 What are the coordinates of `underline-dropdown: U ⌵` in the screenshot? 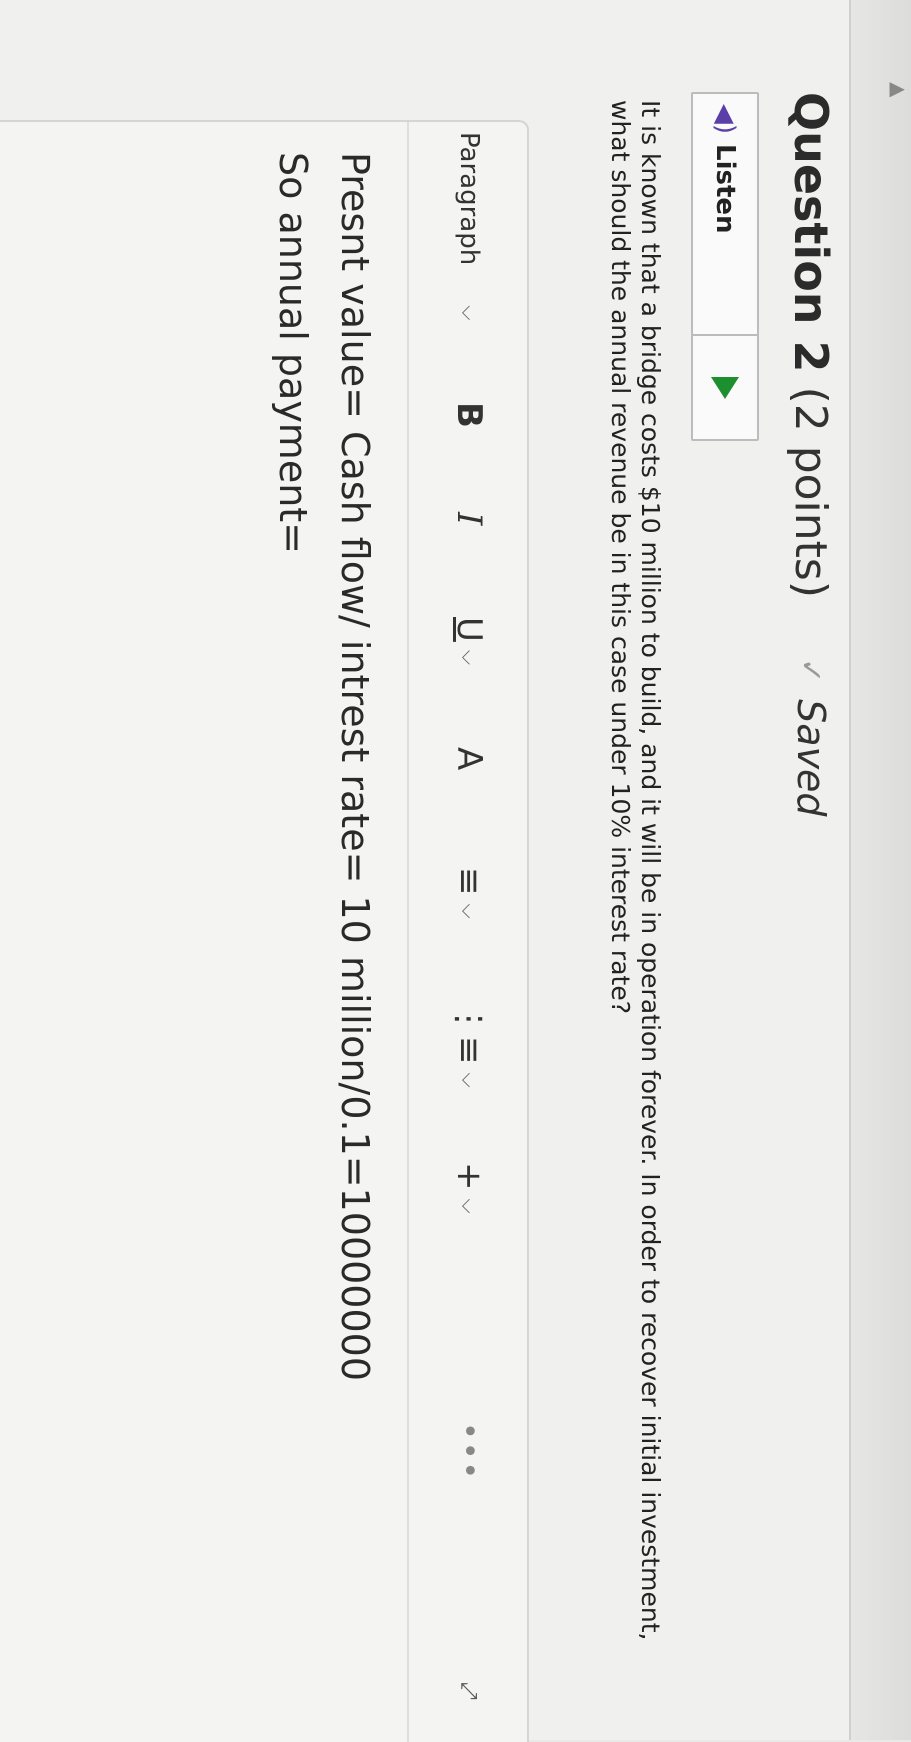 It's located at (469, 641).